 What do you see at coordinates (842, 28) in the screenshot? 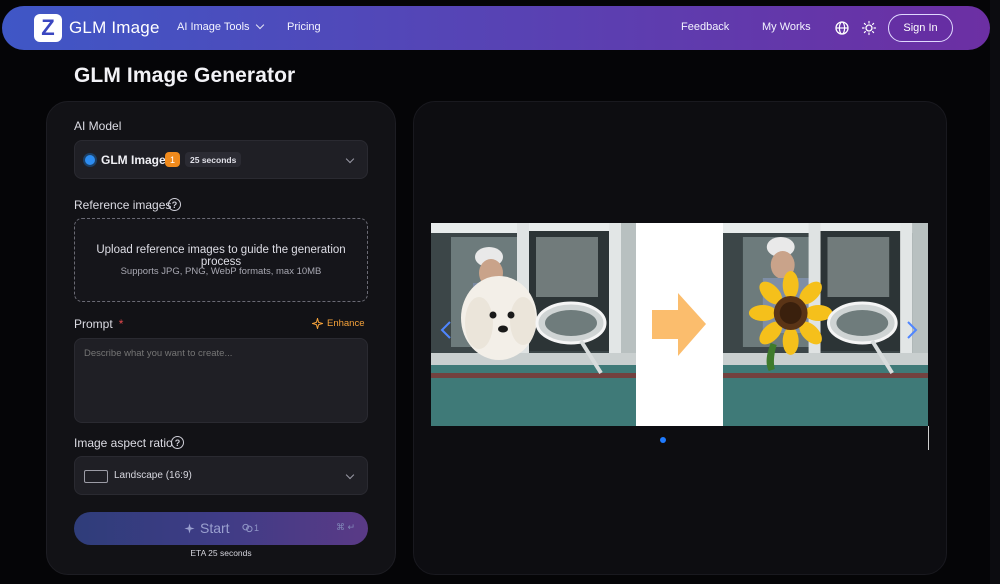
I see `globe-icon` at bounding box center [842, 28].